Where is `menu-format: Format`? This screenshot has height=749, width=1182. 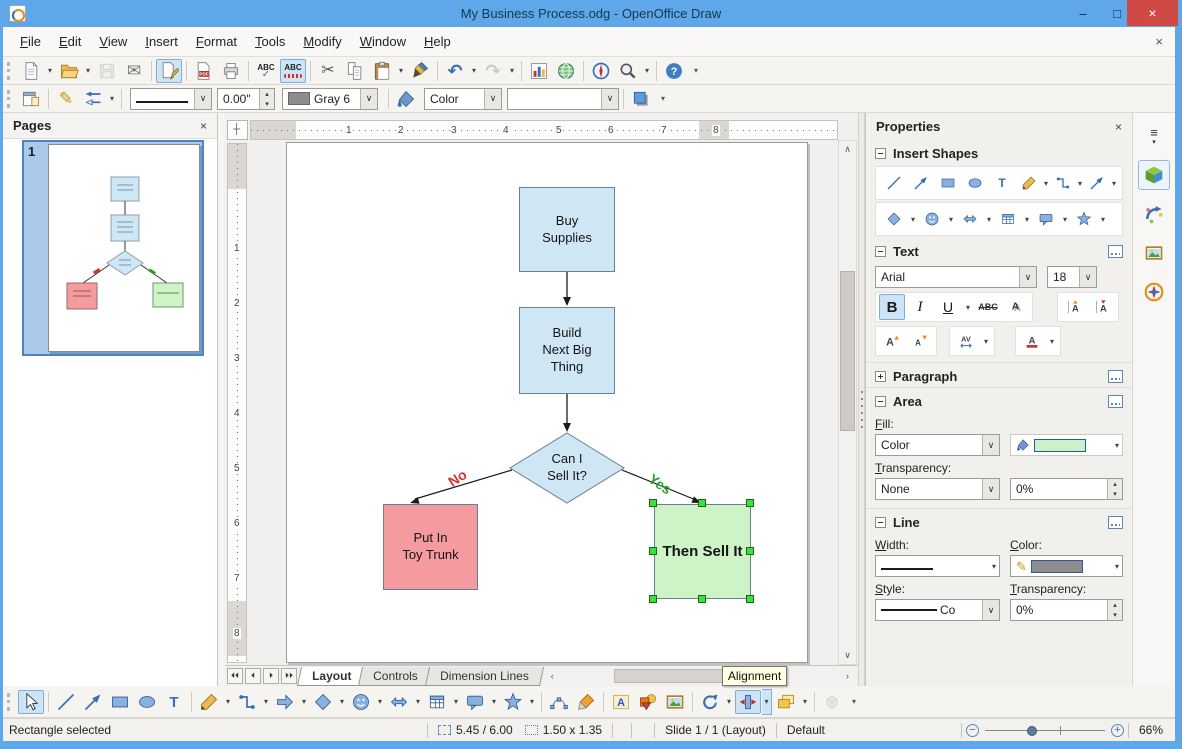
menu-format: Format is located at coordinates (216, 41).